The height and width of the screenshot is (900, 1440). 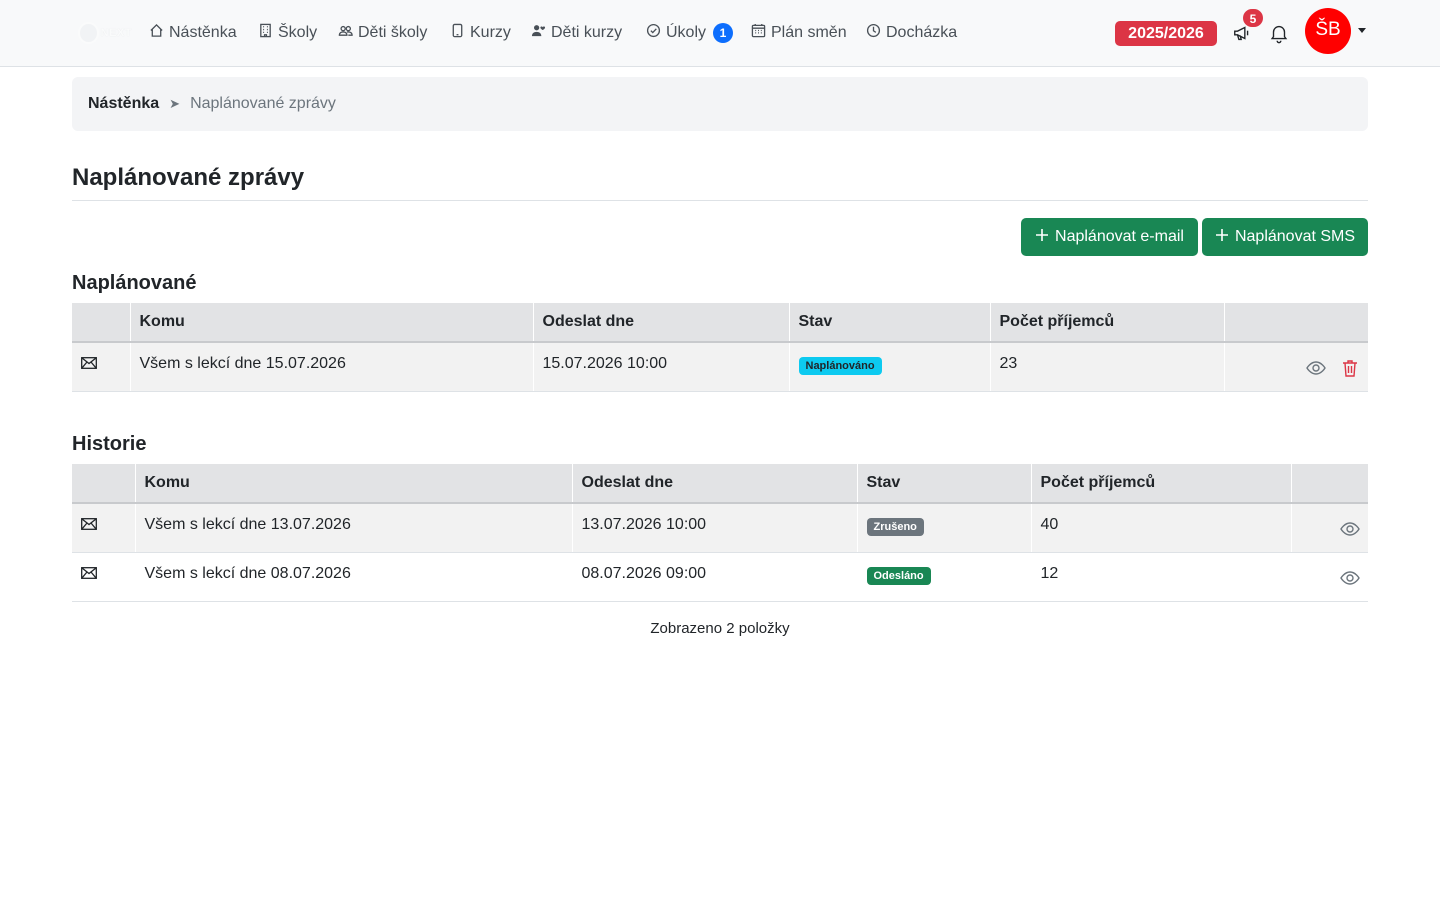 What do you see at coordinates (943, 577) in the screenshot?
I see `cell-status: Odesláno` at bounding box center [943, 577].